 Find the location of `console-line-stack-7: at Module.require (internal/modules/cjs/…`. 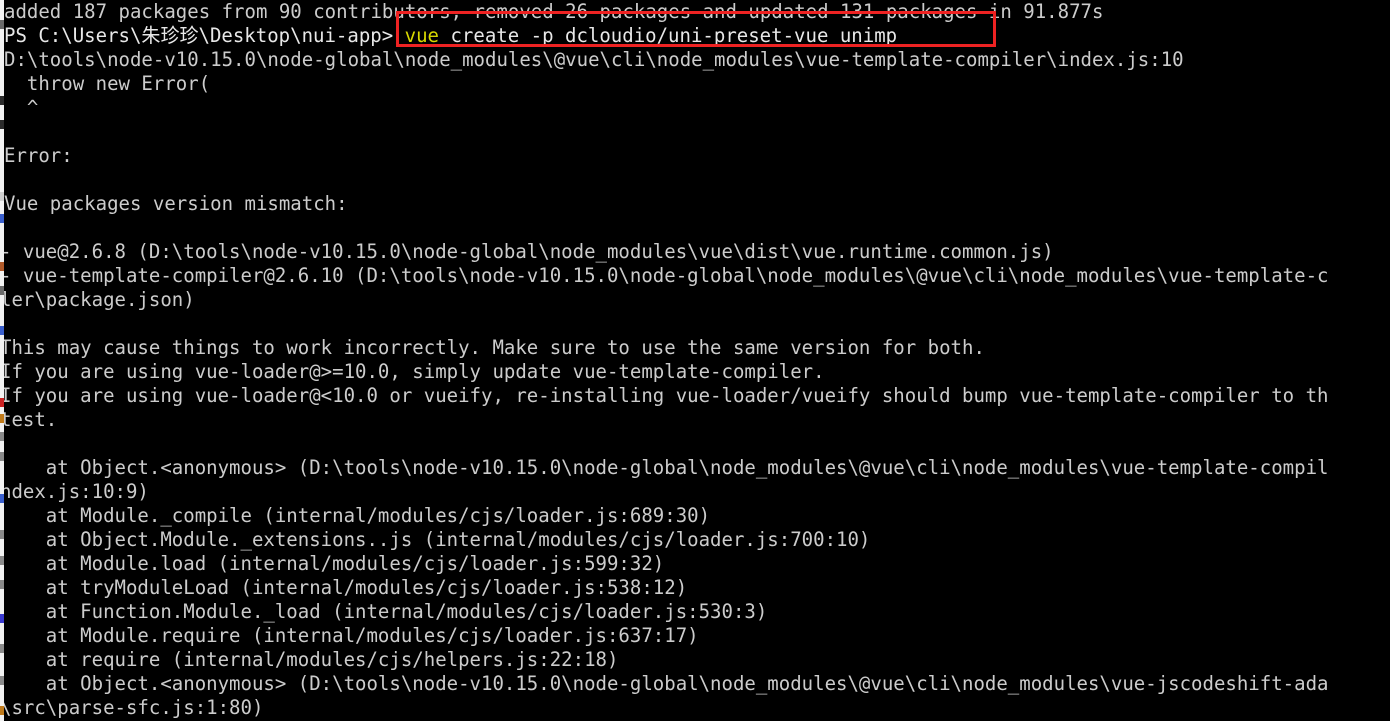

console-line-stack-7: at Module.require (internal/modules/cjs/… is located at coordinates (351, 635).